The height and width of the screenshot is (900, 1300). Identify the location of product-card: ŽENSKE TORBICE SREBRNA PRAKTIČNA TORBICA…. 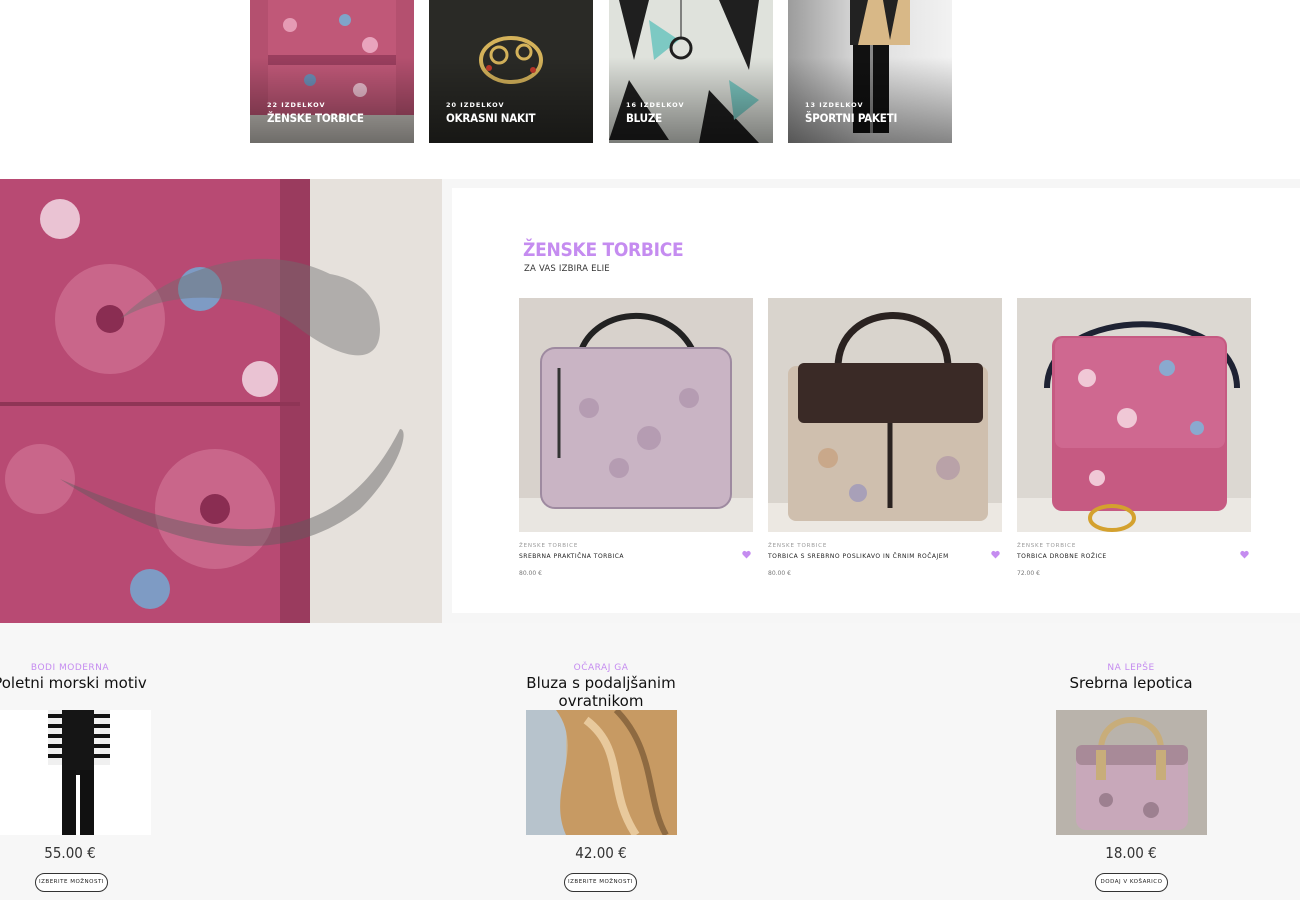
(636, 437).